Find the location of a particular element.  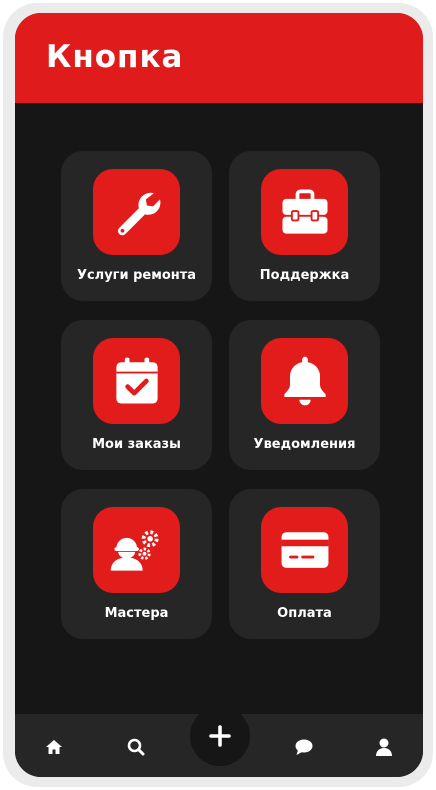

chat-icon is located at coordinates (304, 747).